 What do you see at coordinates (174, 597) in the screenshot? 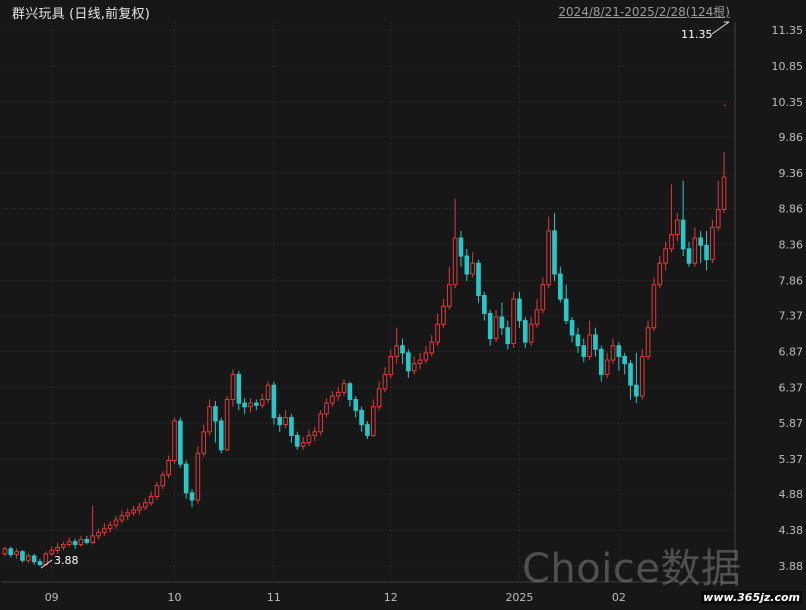
I see `x-tick-label: 10` at bounding box center [174, 597].